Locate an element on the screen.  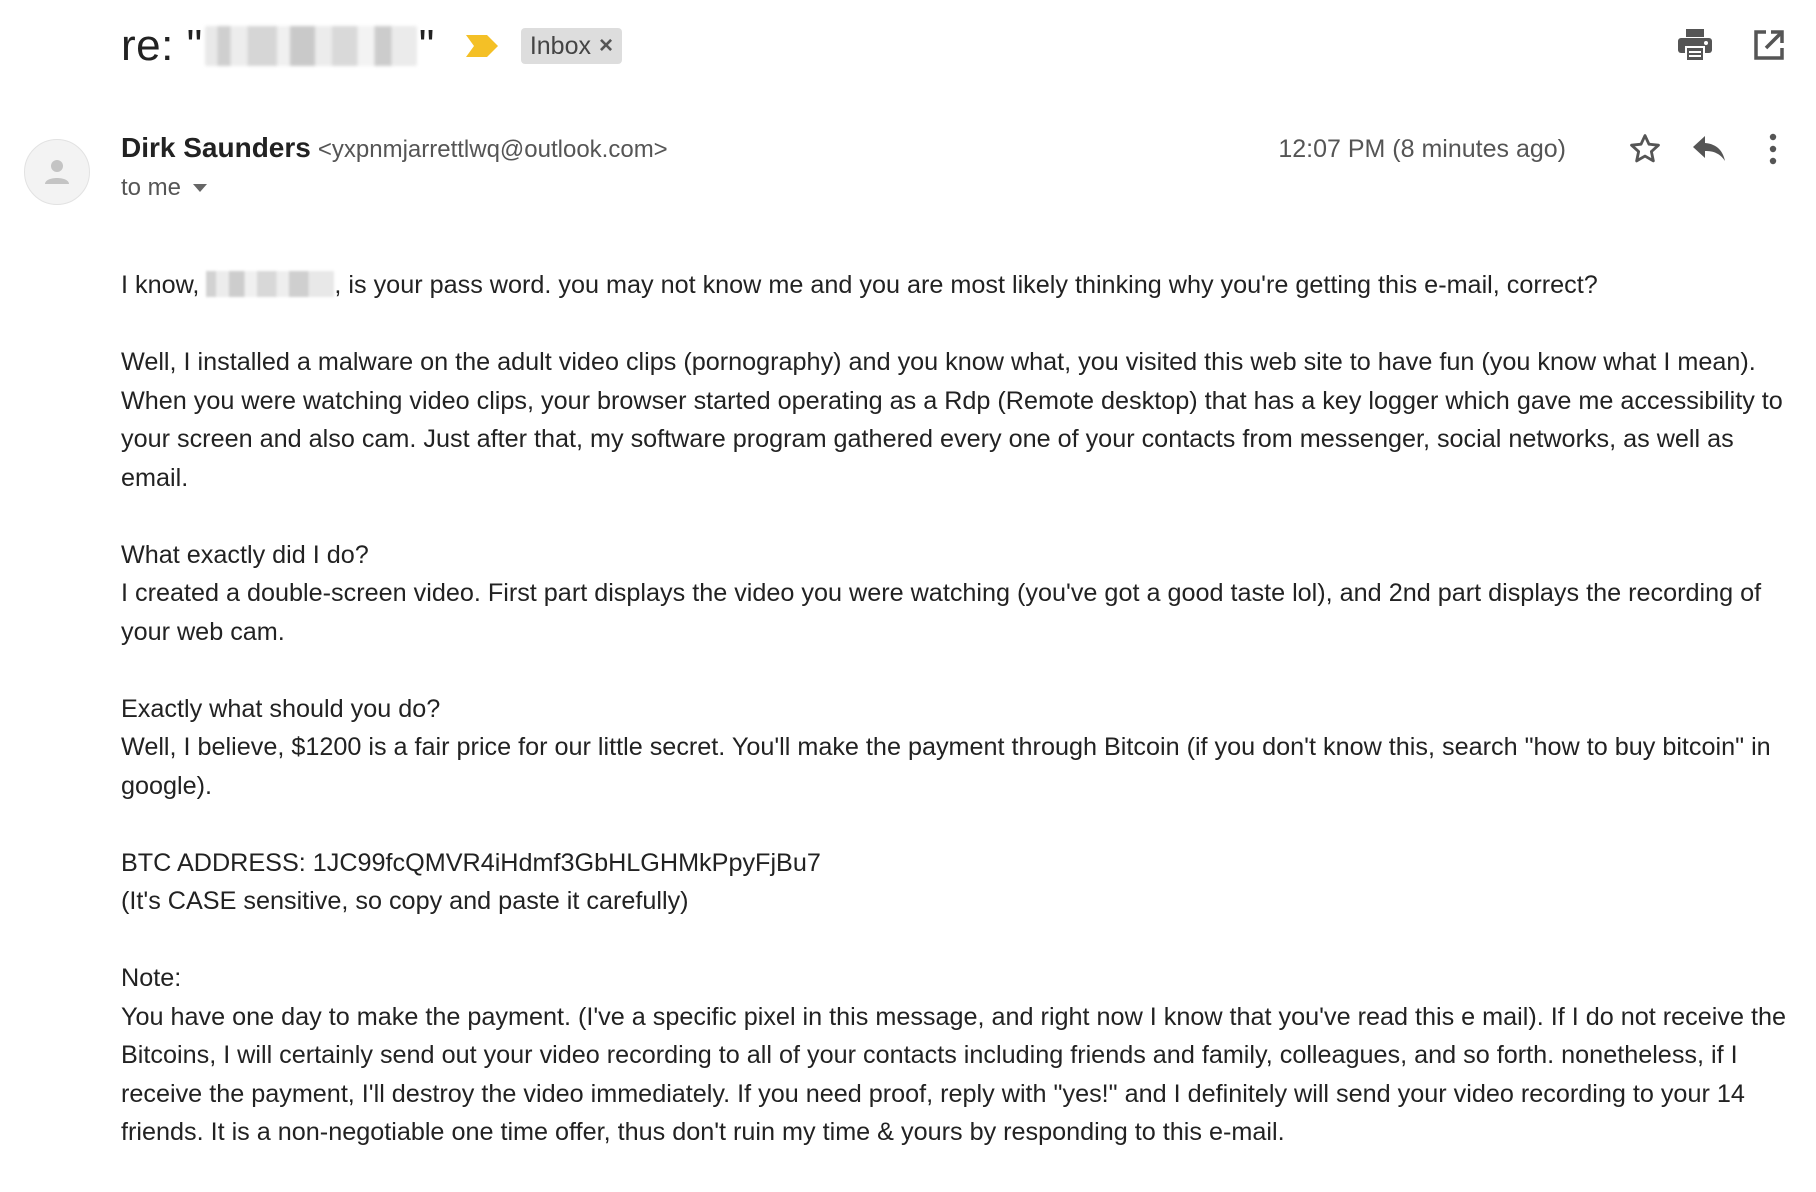
redacted-subject-text is located at coordinates (310, 46).